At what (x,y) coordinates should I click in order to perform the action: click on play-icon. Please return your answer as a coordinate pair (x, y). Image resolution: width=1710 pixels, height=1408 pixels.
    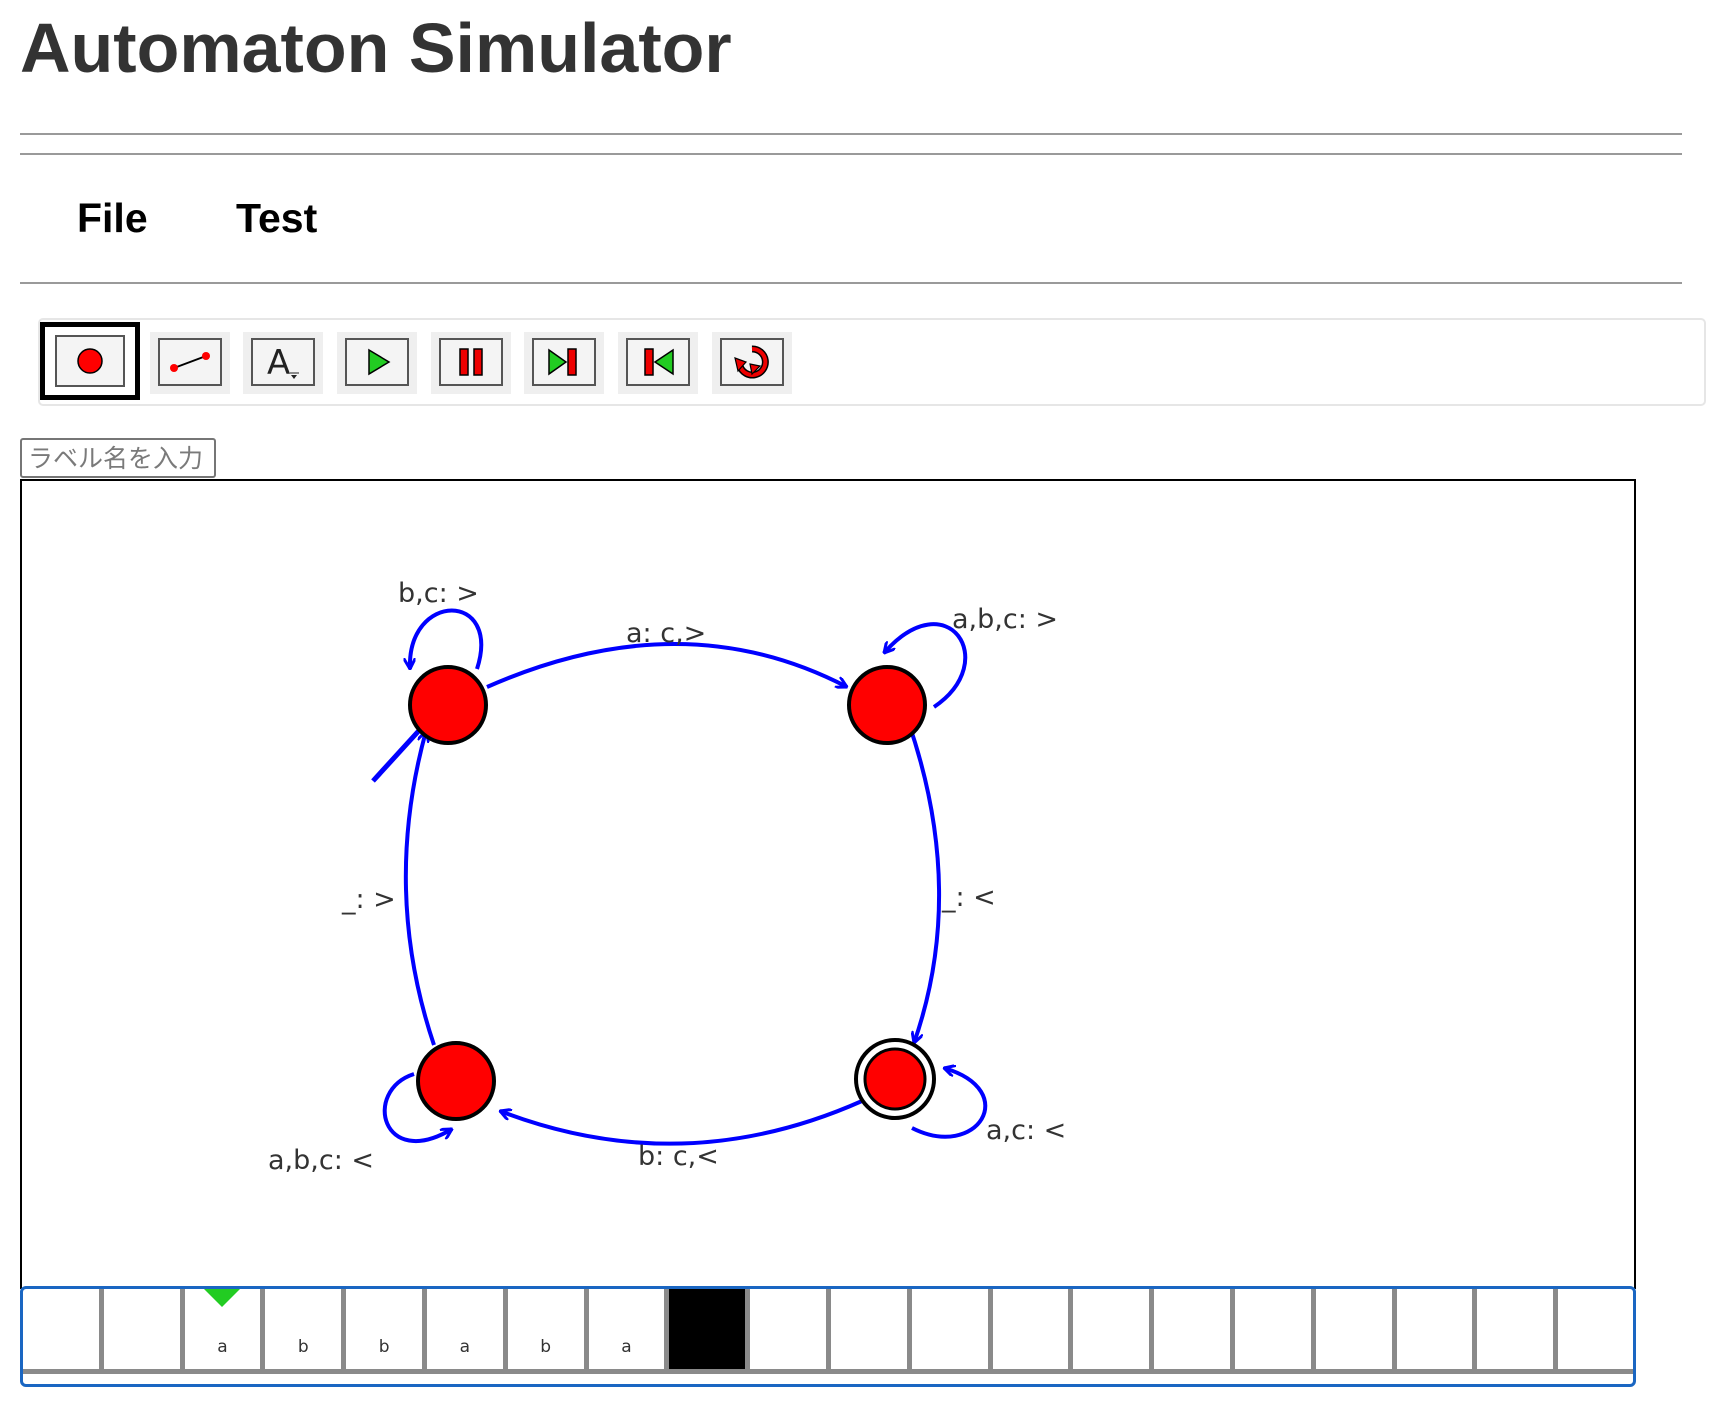
    Looking at the image, I should click on (379, 362).